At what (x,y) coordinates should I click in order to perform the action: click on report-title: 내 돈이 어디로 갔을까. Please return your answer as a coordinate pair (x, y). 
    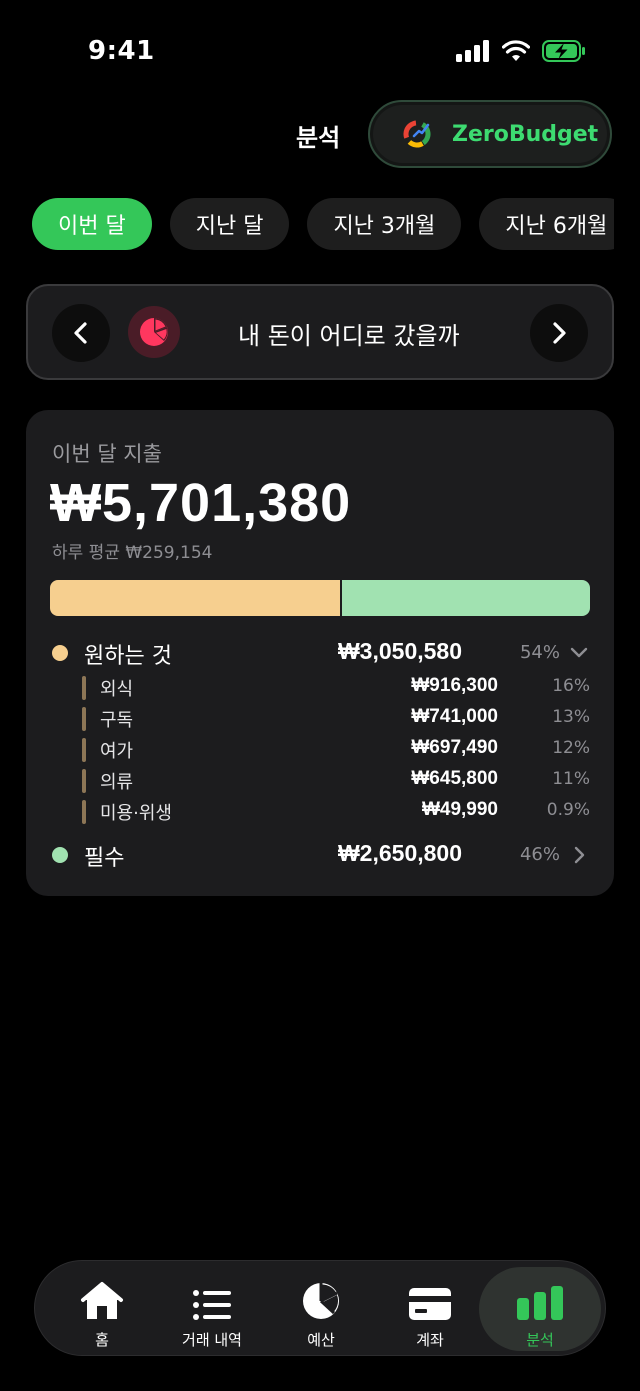
    Looking at the image, I should click on (349, 336).